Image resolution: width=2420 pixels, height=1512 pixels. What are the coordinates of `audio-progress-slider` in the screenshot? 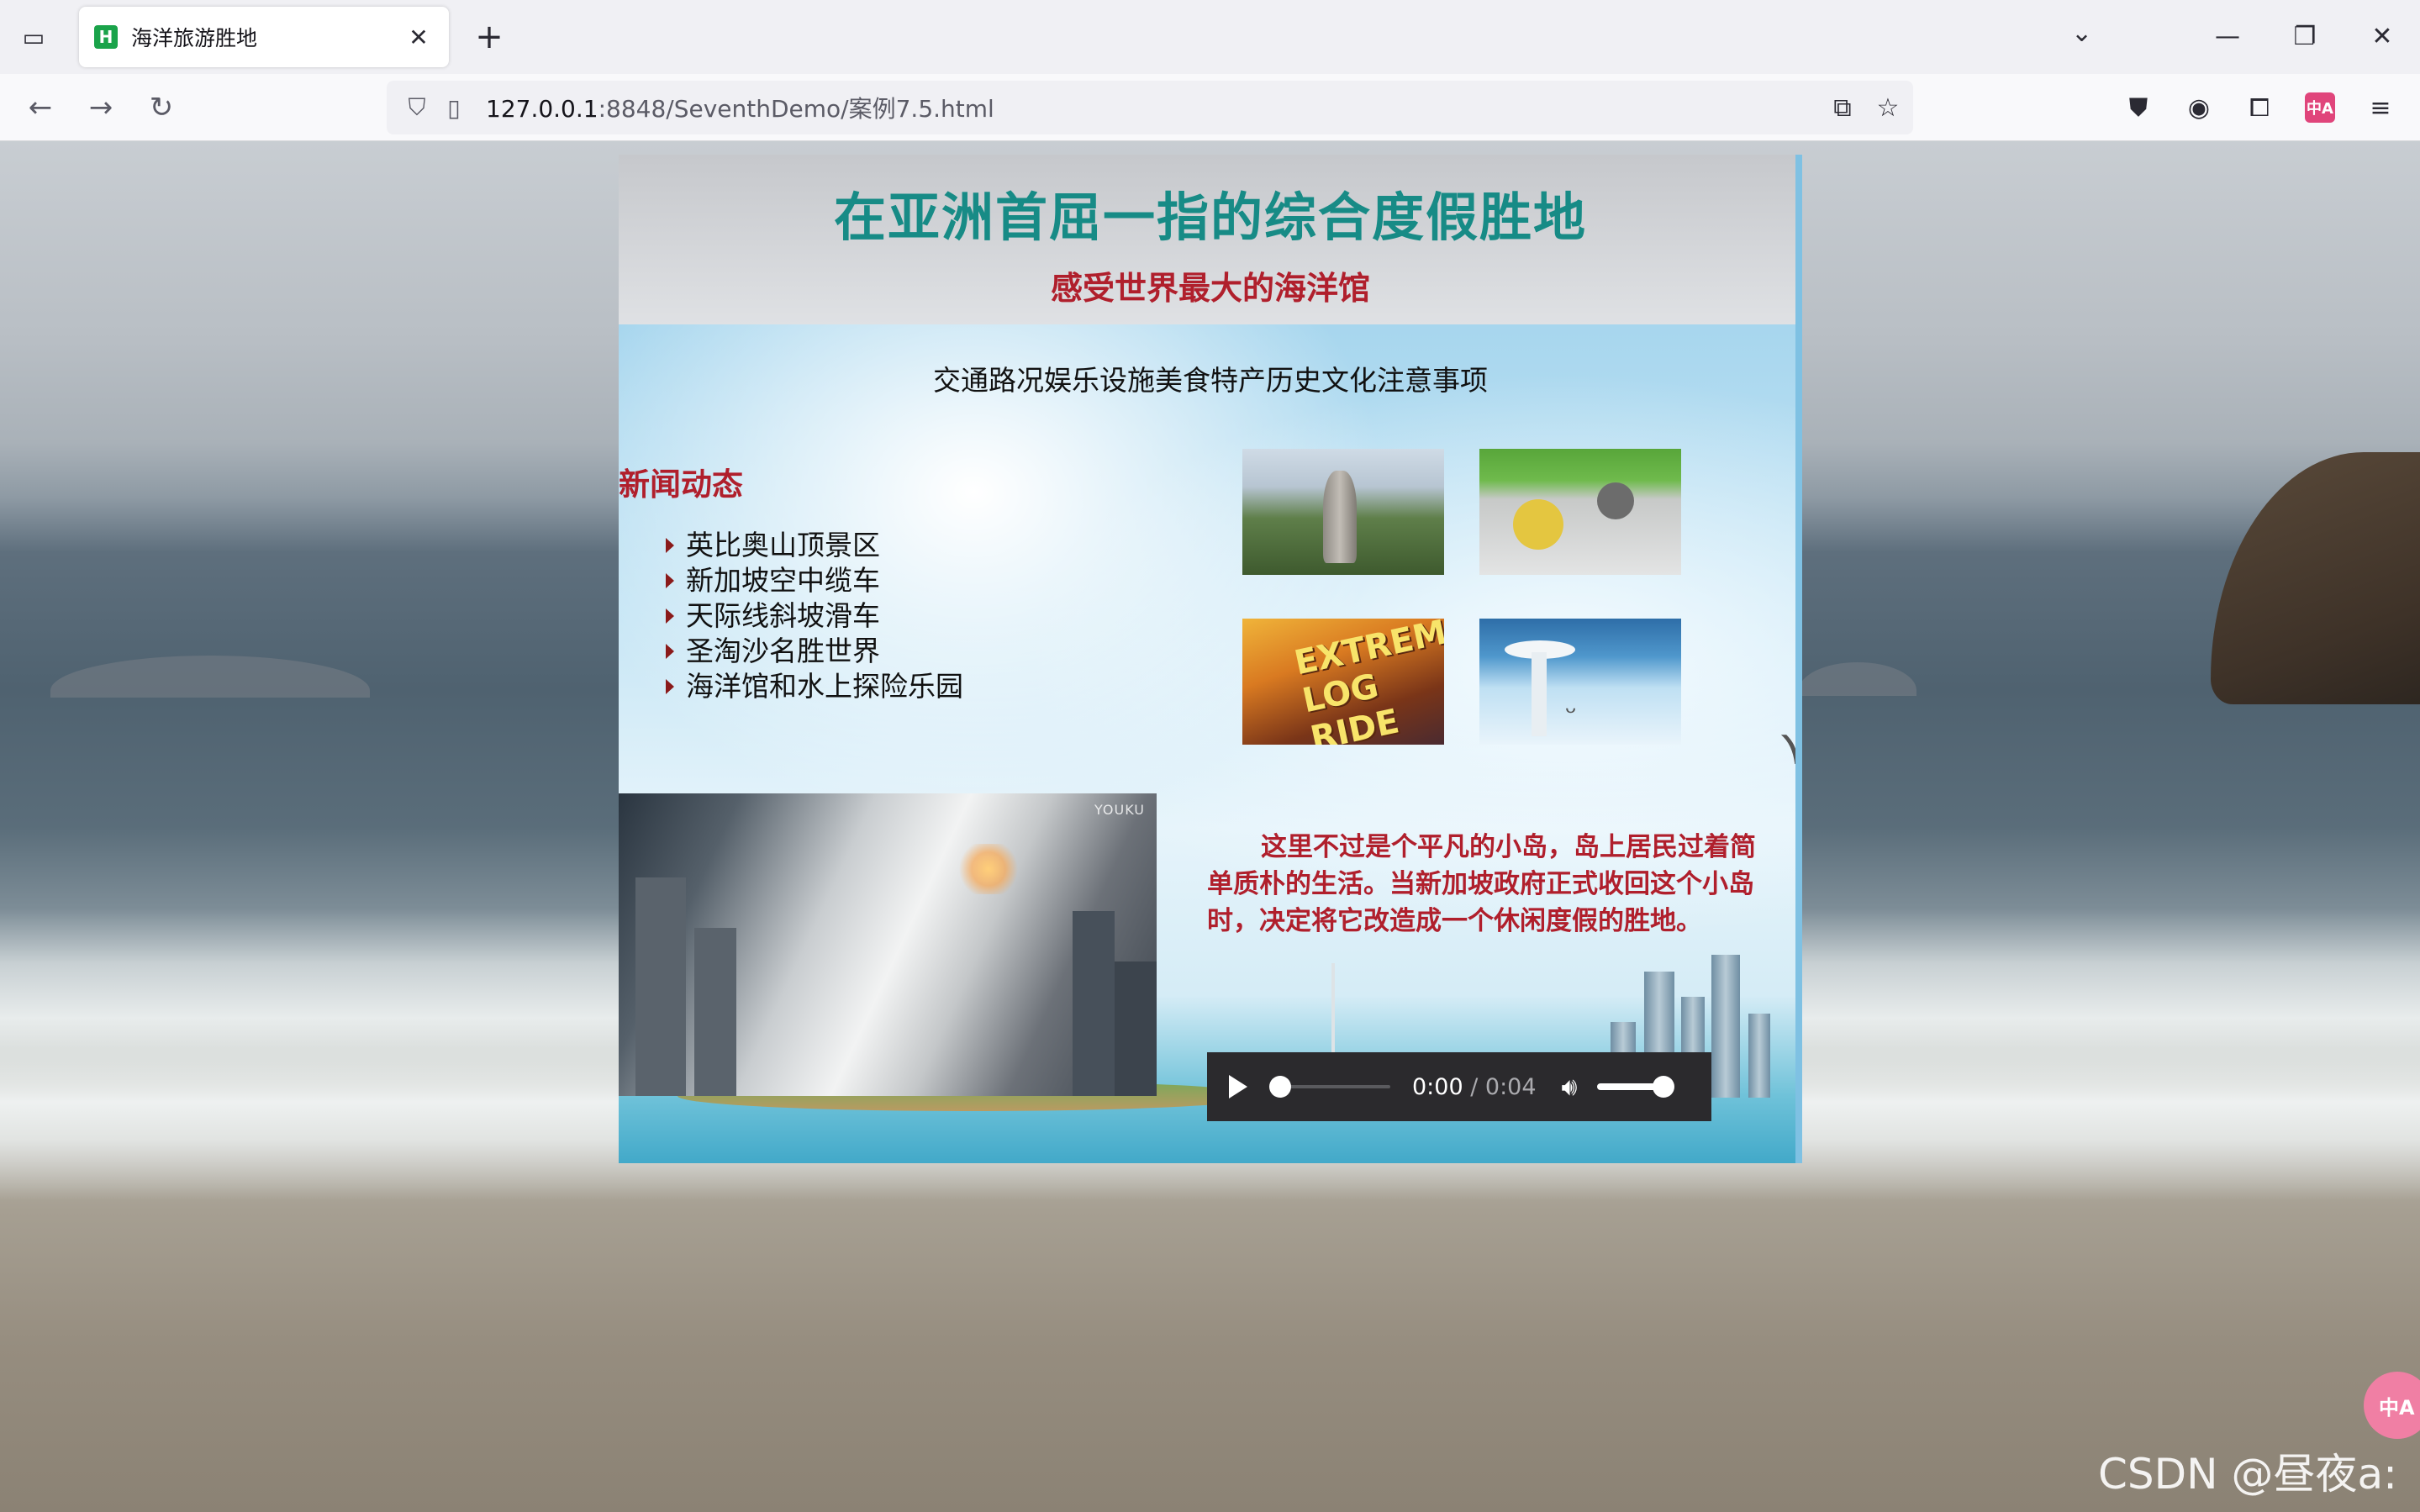 It's located at (1329, 1087).